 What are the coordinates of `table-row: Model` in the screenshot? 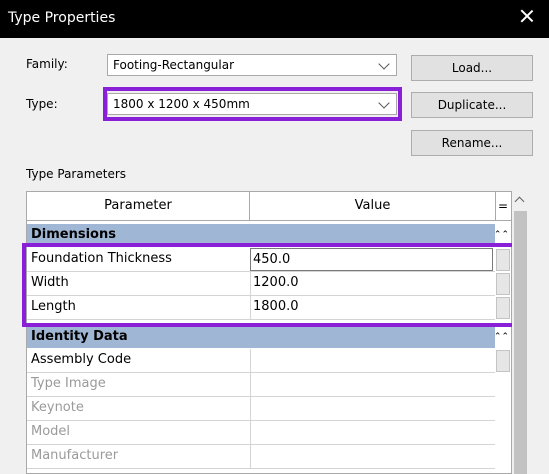 It's located at (261, 433).